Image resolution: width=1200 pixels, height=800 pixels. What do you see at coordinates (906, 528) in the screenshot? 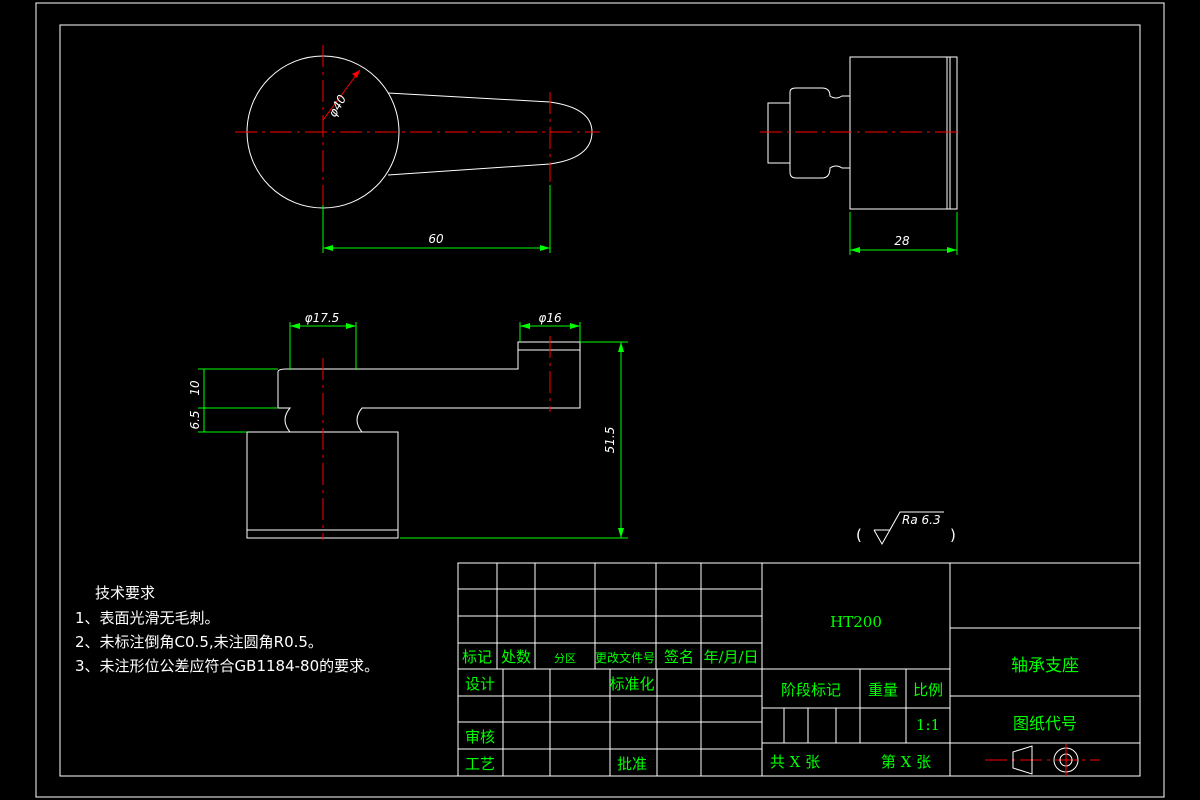
I see `surface-finish-symbol: ( ) Ra 6.3` at bounding box center [906, 528].